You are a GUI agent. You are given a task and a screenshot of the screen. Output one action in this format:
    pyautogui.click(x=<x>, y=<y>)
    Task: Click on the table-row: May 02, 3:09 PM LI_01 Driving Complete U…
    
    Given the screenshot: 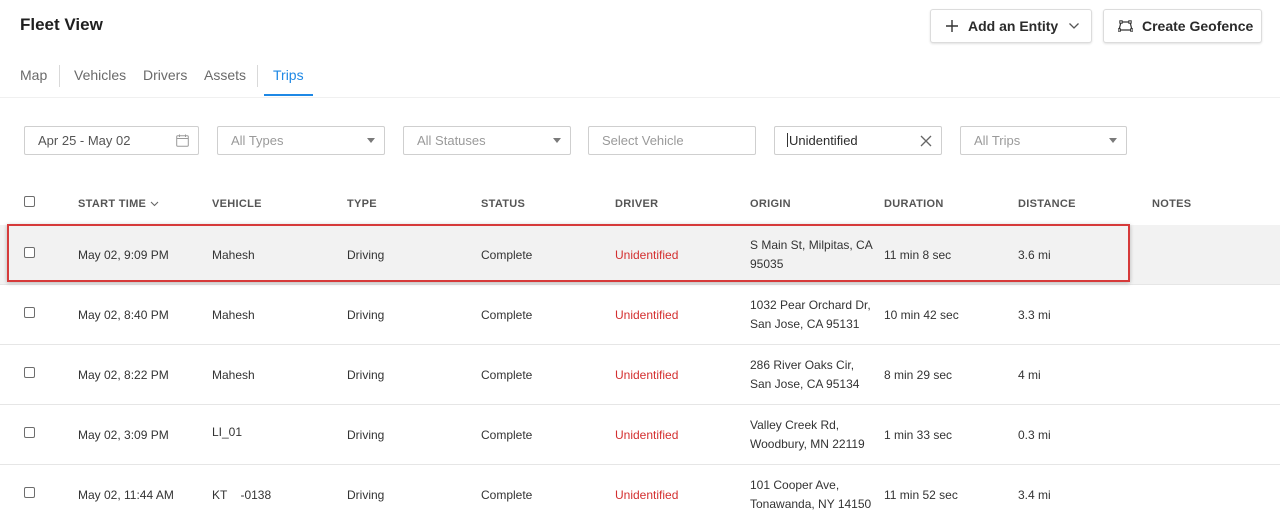 What is the action you would take?
    pyautogui.click(x=640, y=435)
    